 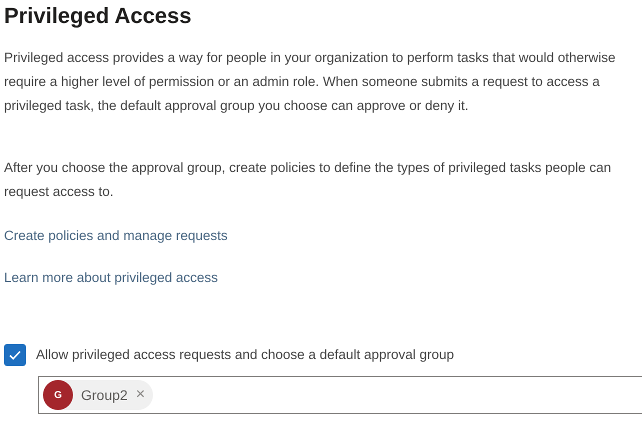 What do you see at coordinates (104, 395) in the screenshot?
I see `chip-label: Group2` at bounding box center [104, 395].